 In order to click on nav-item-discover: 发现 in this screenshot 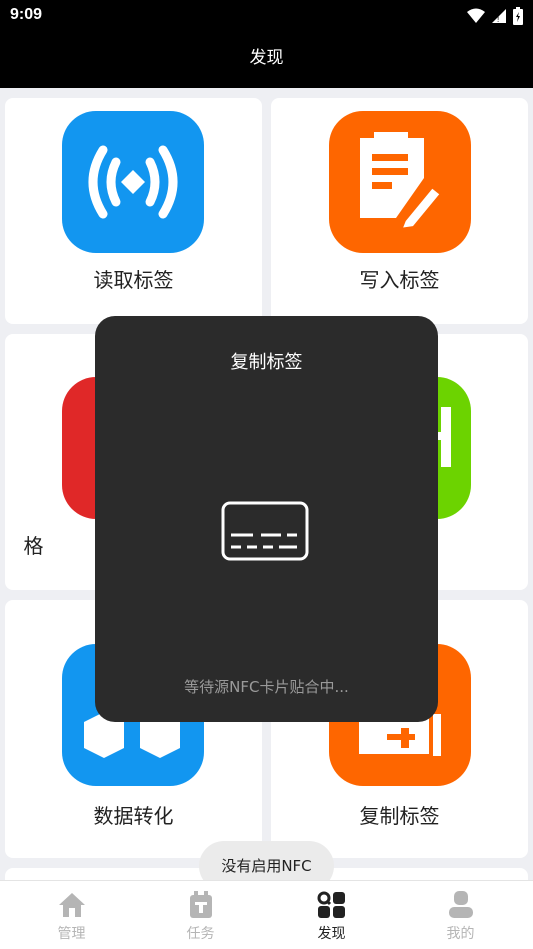, I will do `click(331, 915)`.